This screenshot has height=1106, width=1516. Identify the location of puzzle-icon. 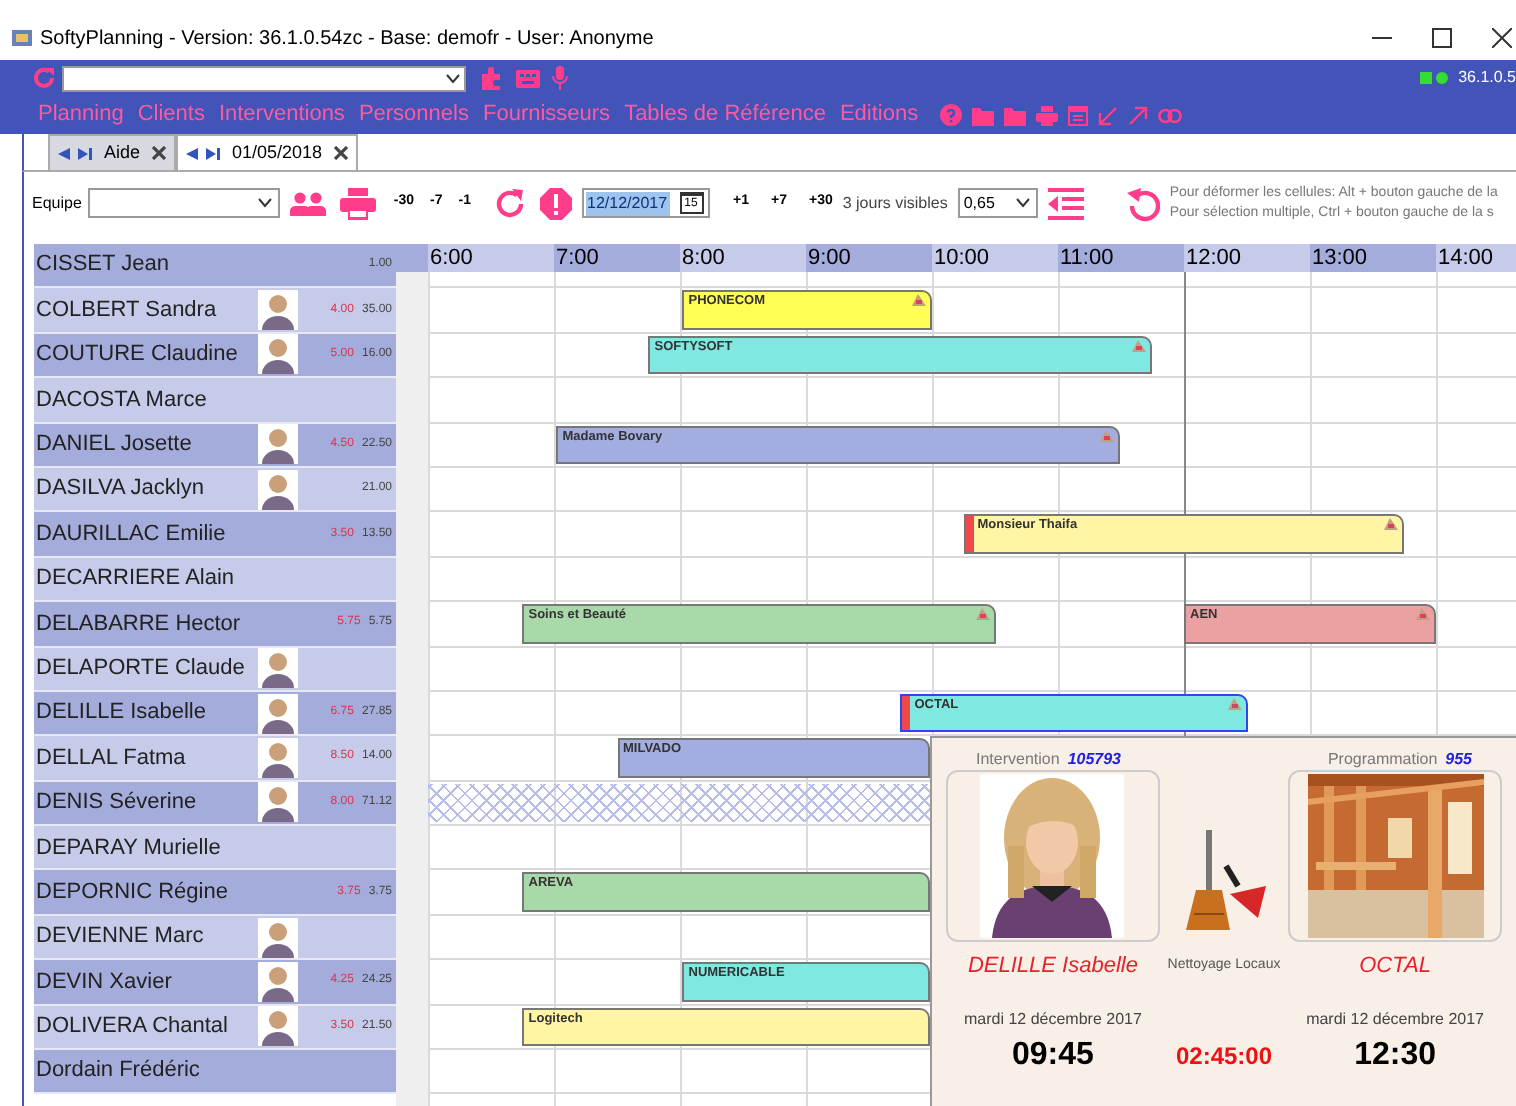
(492, 78).